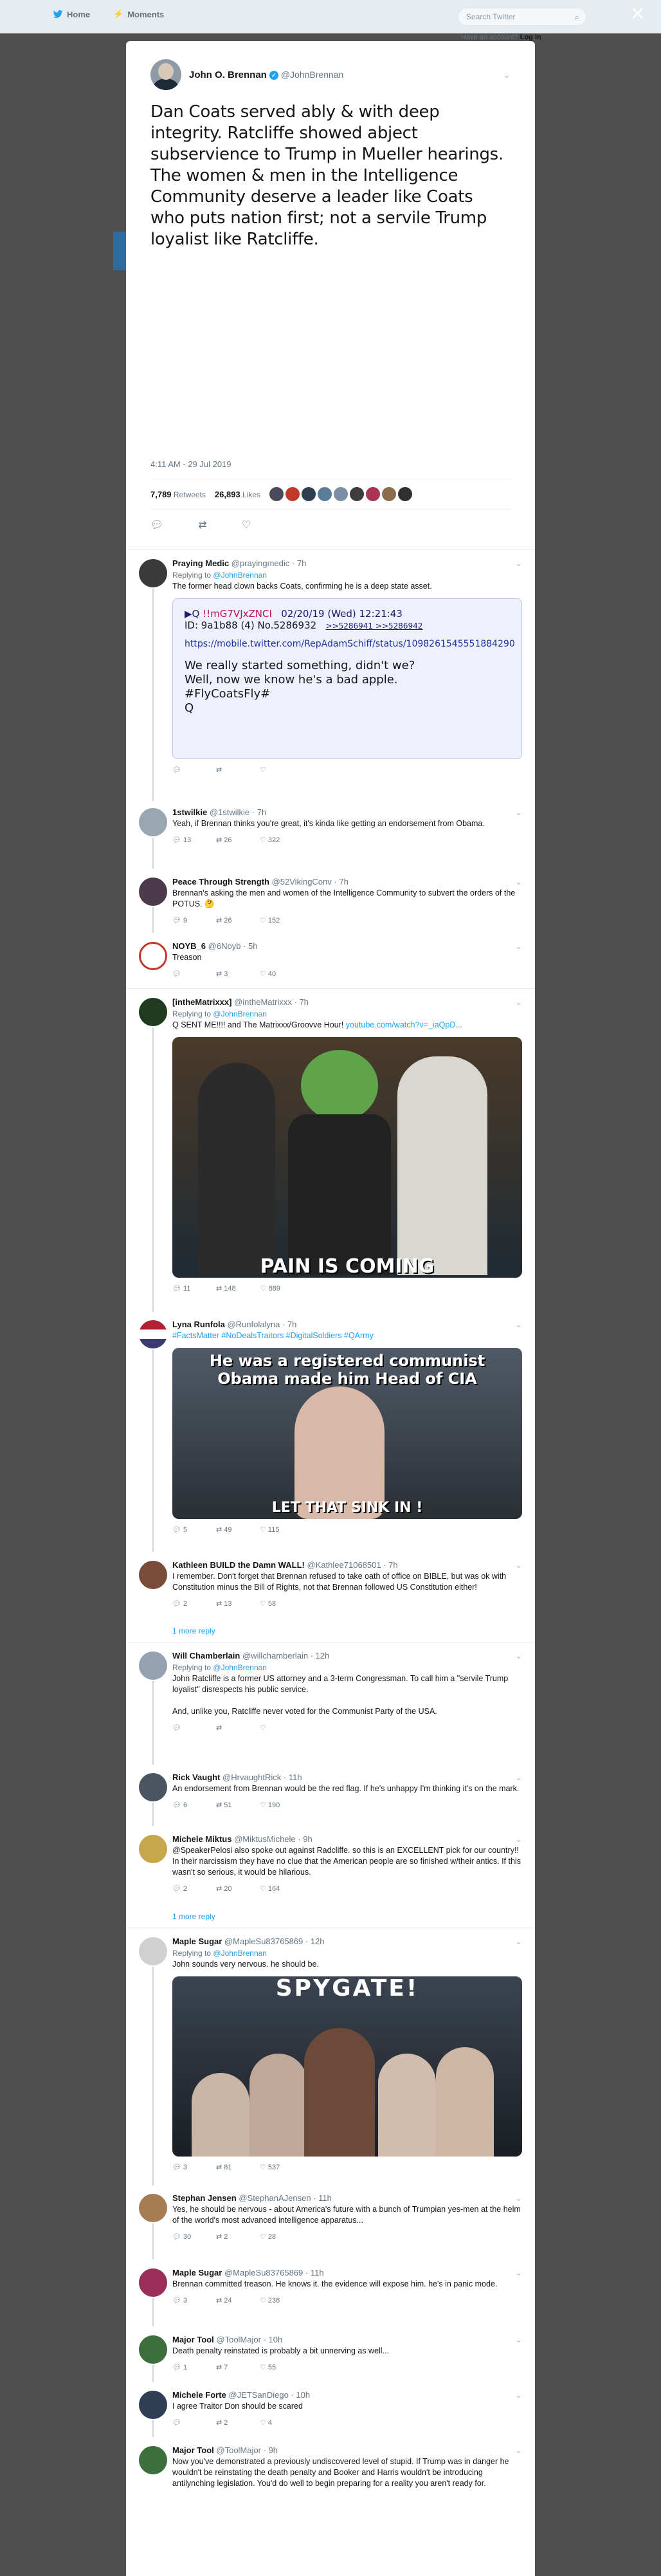 Image resolution: width=661 pixels, height=2576 pixels. I want to click on reply-count: 💬︎ 3, so click(182, 2300).